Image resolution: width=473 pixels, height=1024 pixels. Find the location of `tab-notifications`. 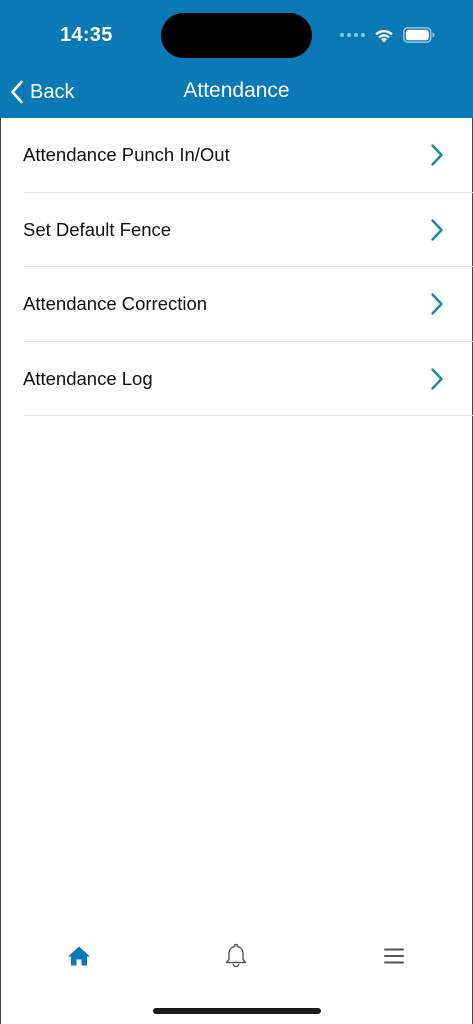

tab-notifications is located at coordinates (236, 956).